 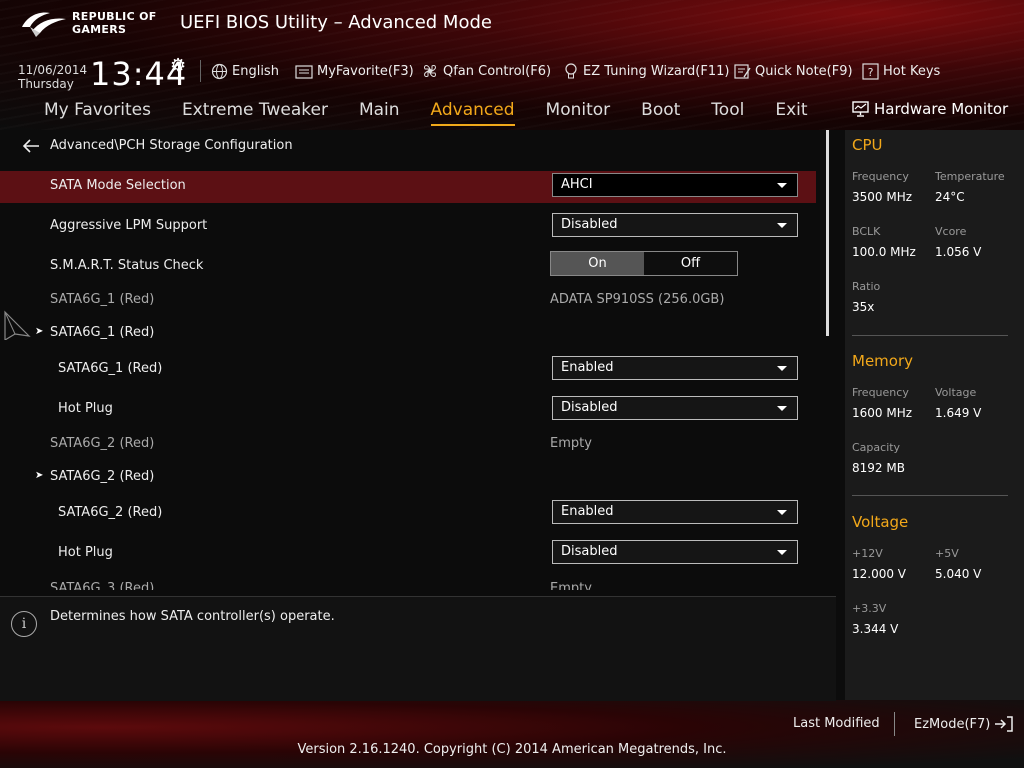 I want to click on hardware-monitor-title: Hardware Monitor, so click(x=930, y=109).